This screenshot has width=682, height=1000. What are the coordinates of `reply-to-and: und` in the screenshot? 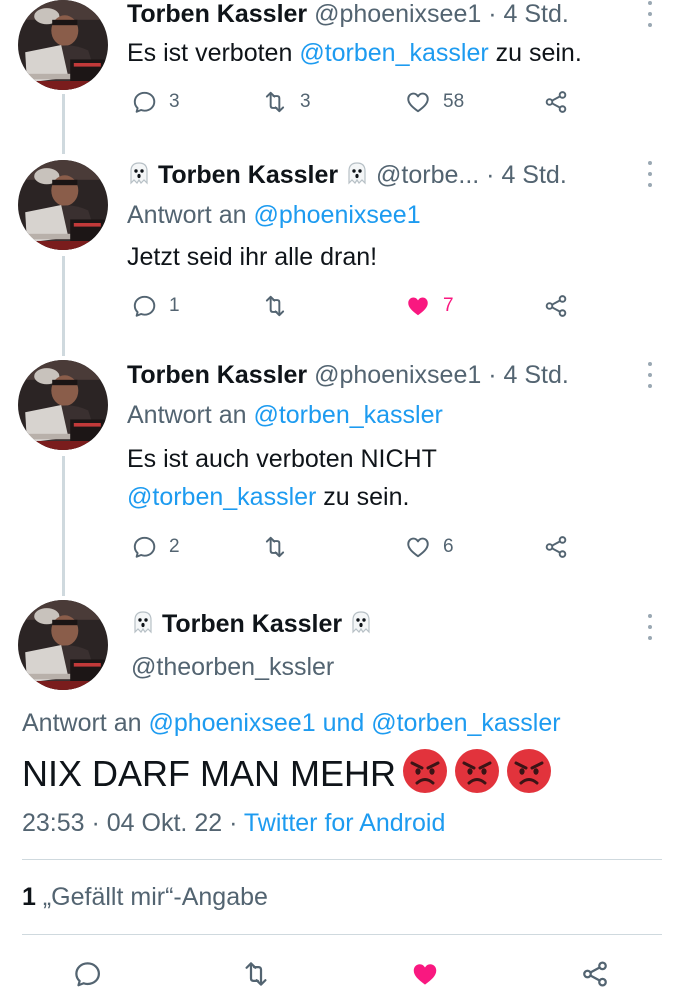 It's located at (343, 723).